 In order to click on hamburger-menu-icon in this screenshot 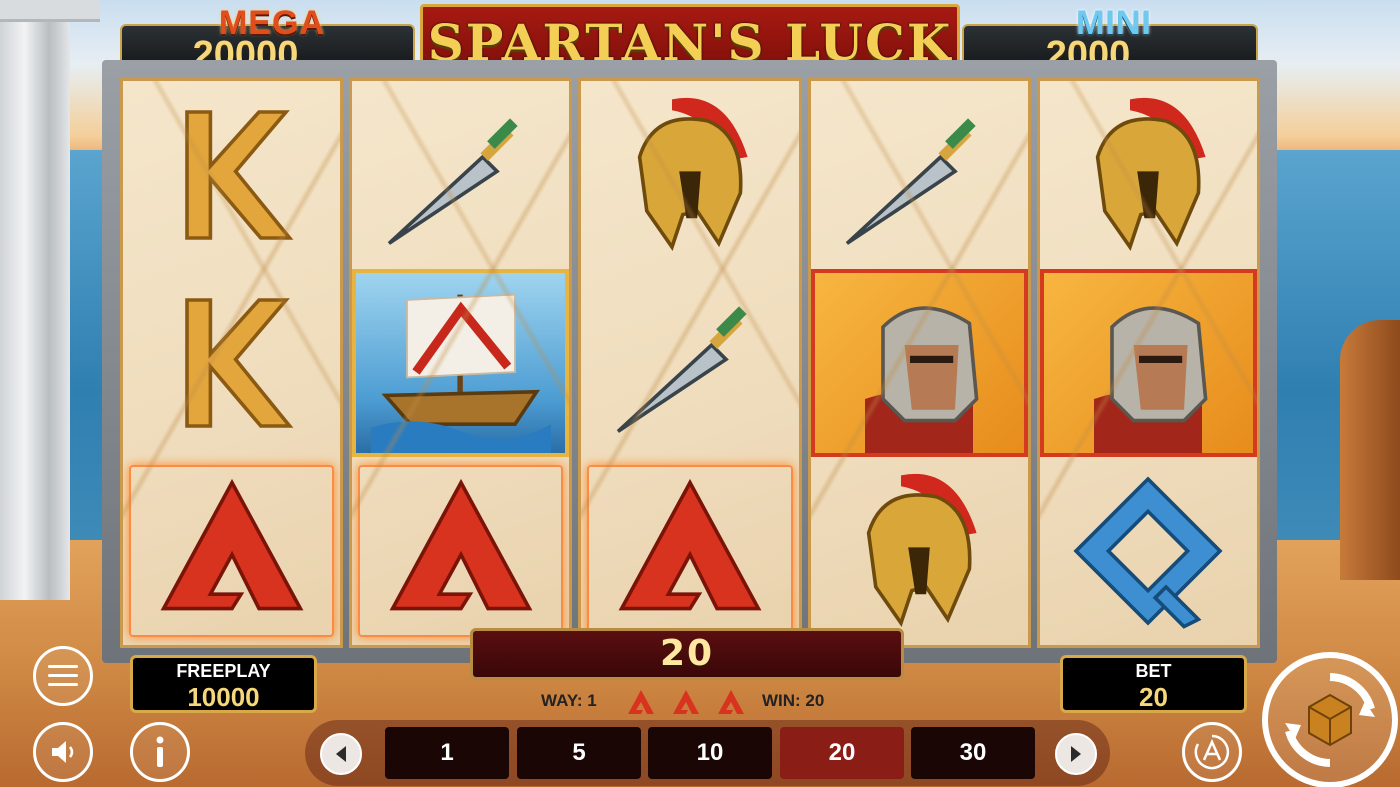, I will do `click(63, 675)`.